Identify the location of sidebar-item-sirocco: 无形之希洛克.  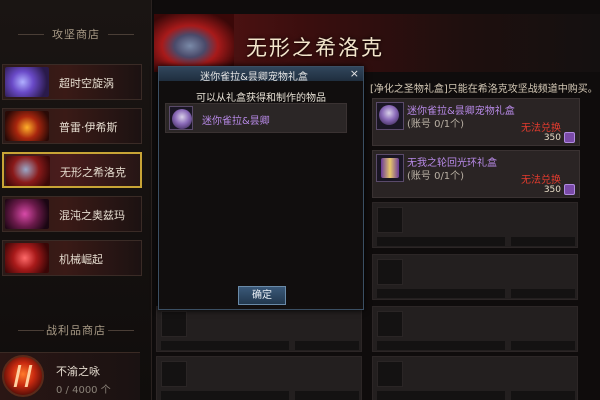
(72, 170).